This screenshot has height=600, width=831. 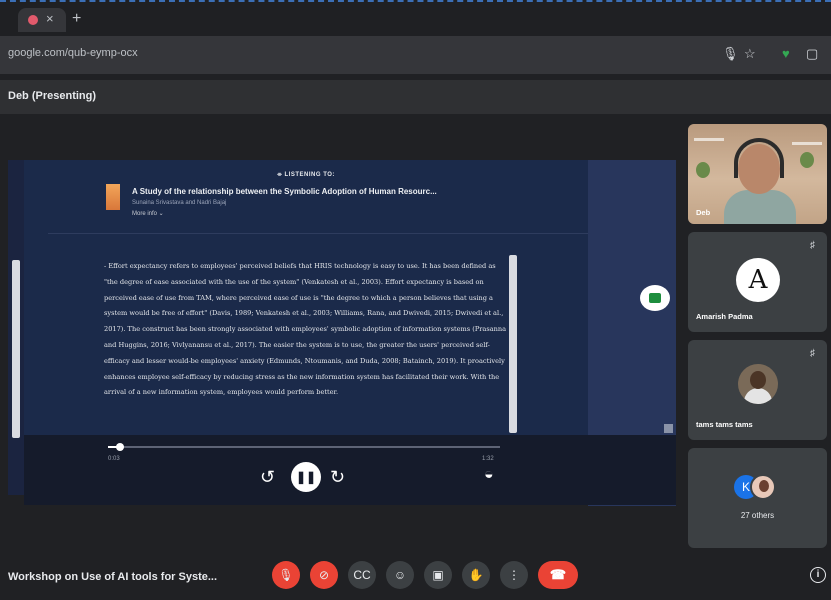 What do you see at coordinates (148, 213) in the screenshot?
I see `more-info-link: More info ⌄` at bounding box center [148, 213].